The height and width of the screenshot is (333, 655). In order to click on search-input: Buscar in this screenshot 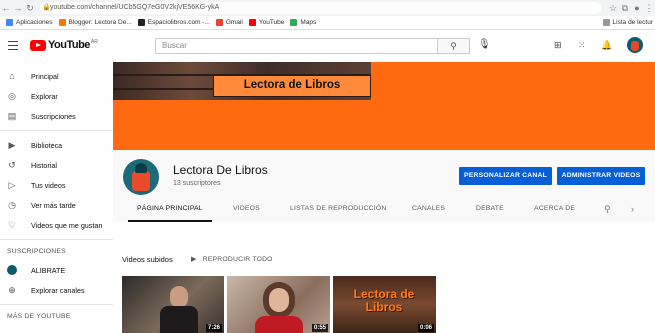, I will do `click(296, 46)`.